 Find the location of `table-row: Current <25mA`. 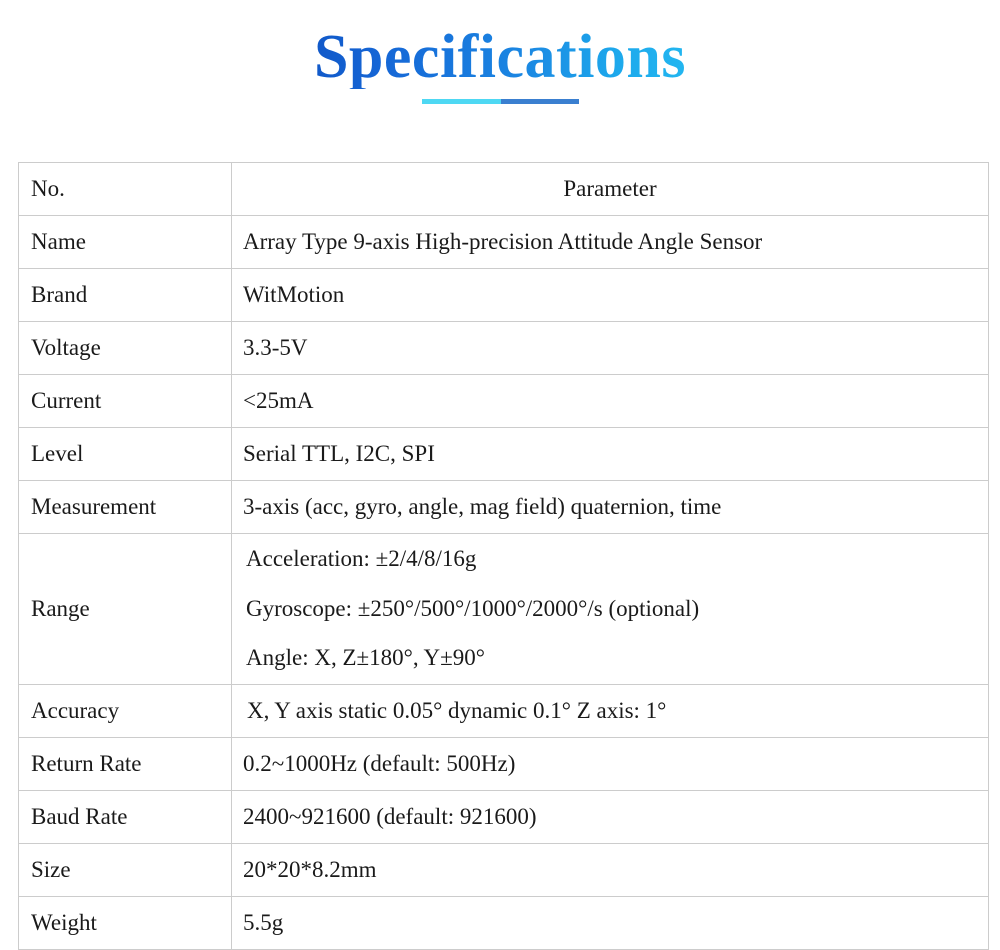

table-row: Current <25mA is located at coordinates (503, 401).